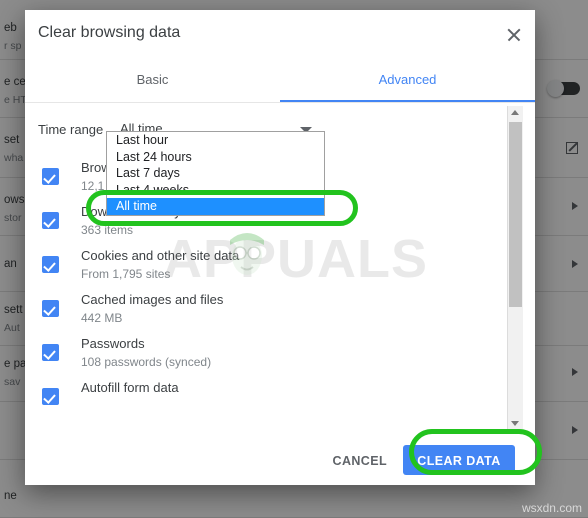 This screenshot has width=588, height=518. I want to click on checkbox-cookies, so click(50, 264).